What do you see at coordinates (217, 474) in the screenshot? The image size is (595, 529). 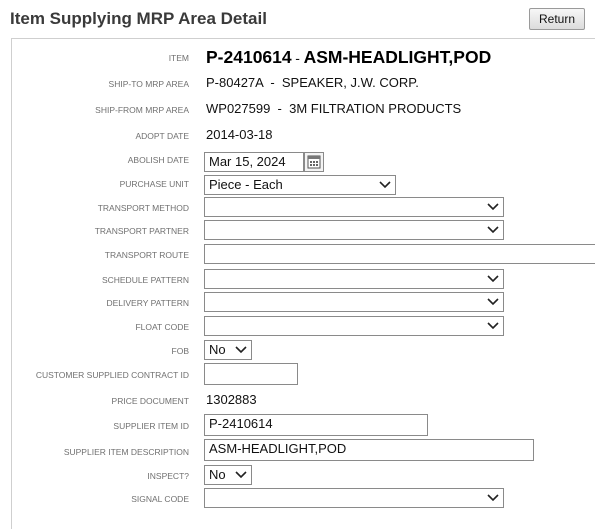 I see `inspect-value: No` at bounding box center [217, 474].